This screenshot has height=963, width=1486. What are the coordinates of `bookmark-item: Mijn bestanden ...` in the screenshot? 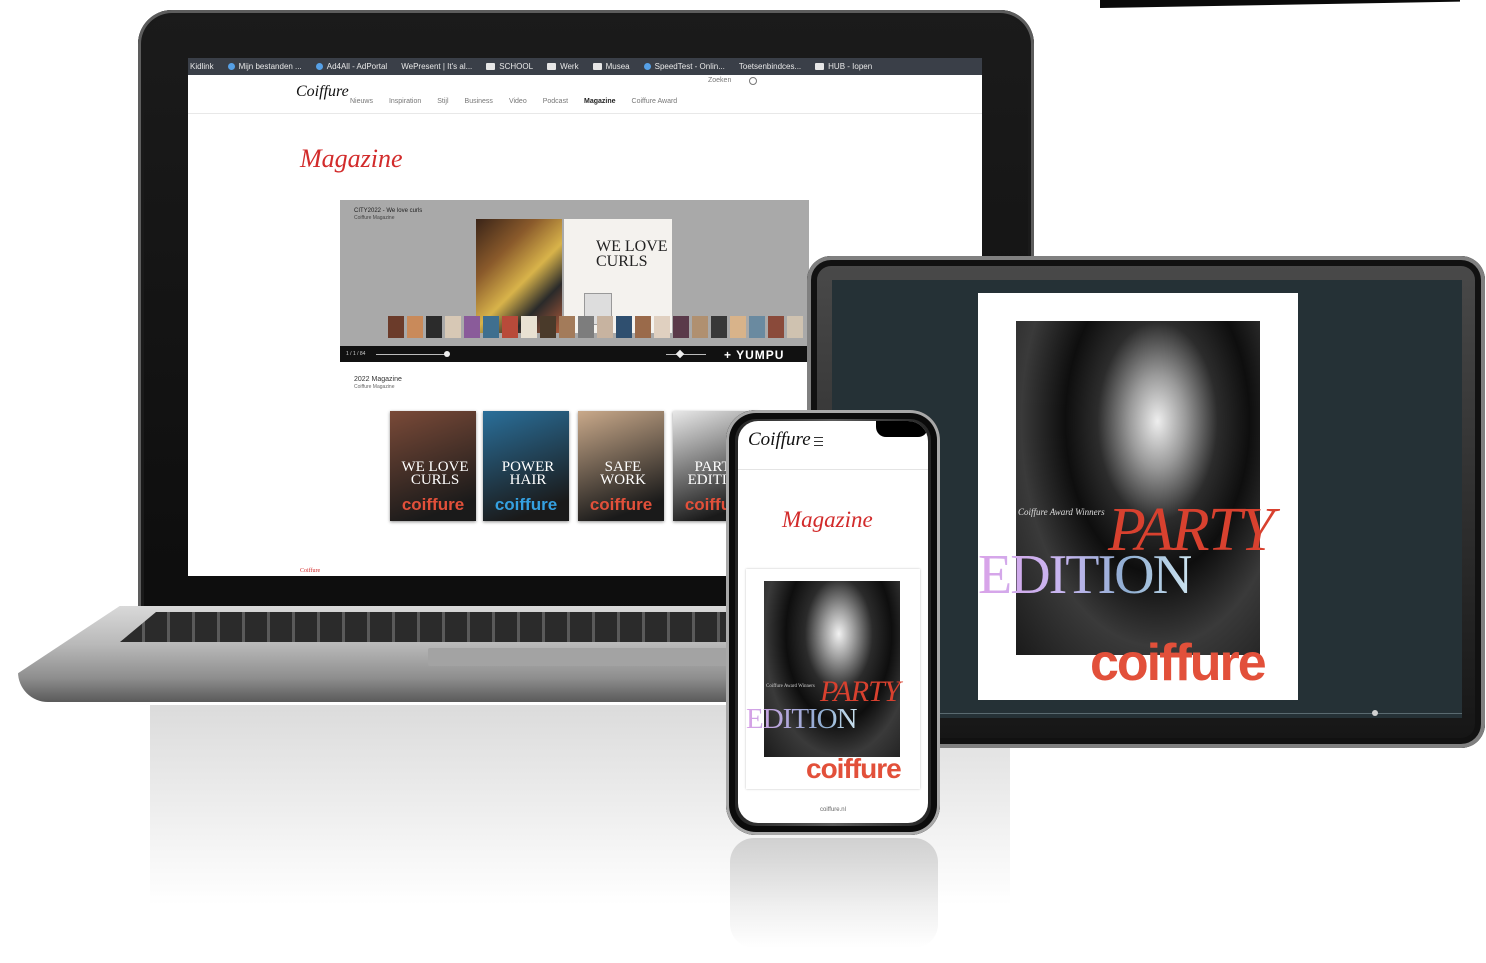 It's located at (264, 66).